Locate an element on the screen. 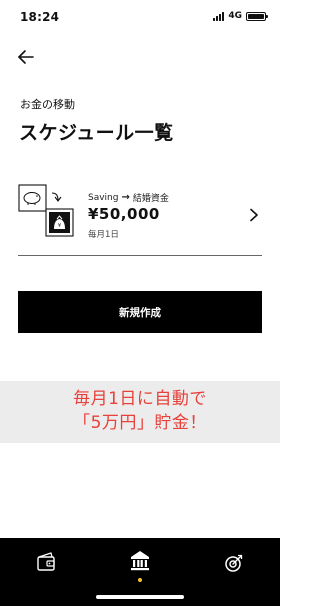 Image resolution: width=320 pixels, height=606 pixels. chevron-right-icon is located at coordinates (254, 215).